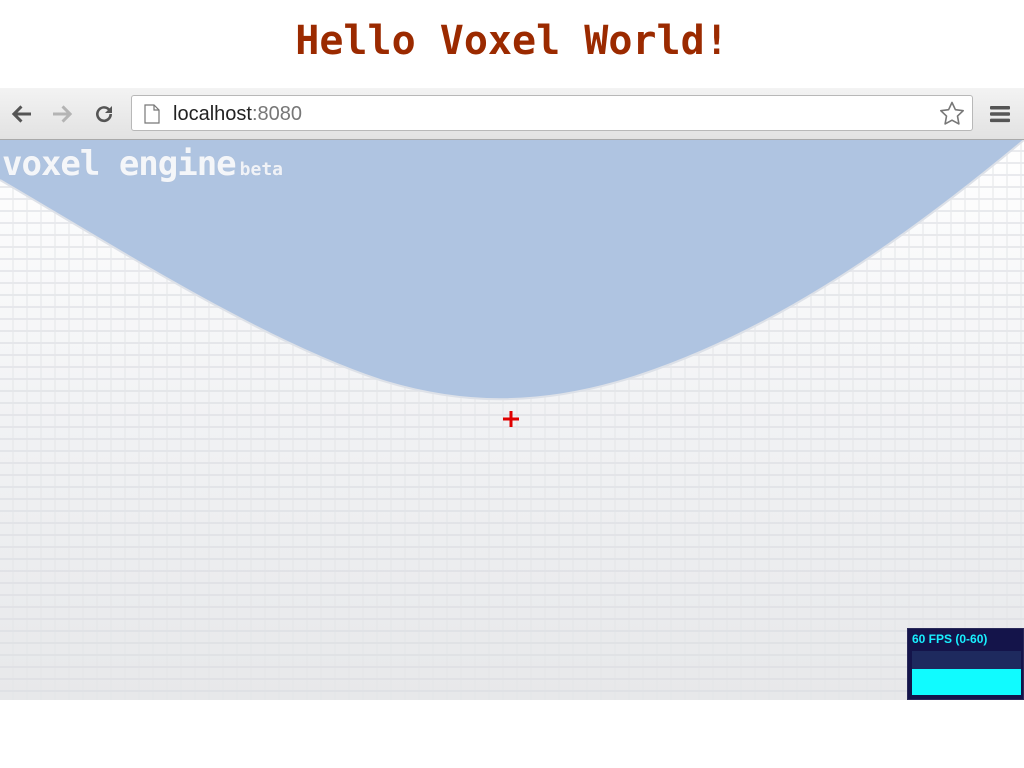 The height and width of the screenshot is (768, 1024). I want to click on forward-button, so click(62, 114).